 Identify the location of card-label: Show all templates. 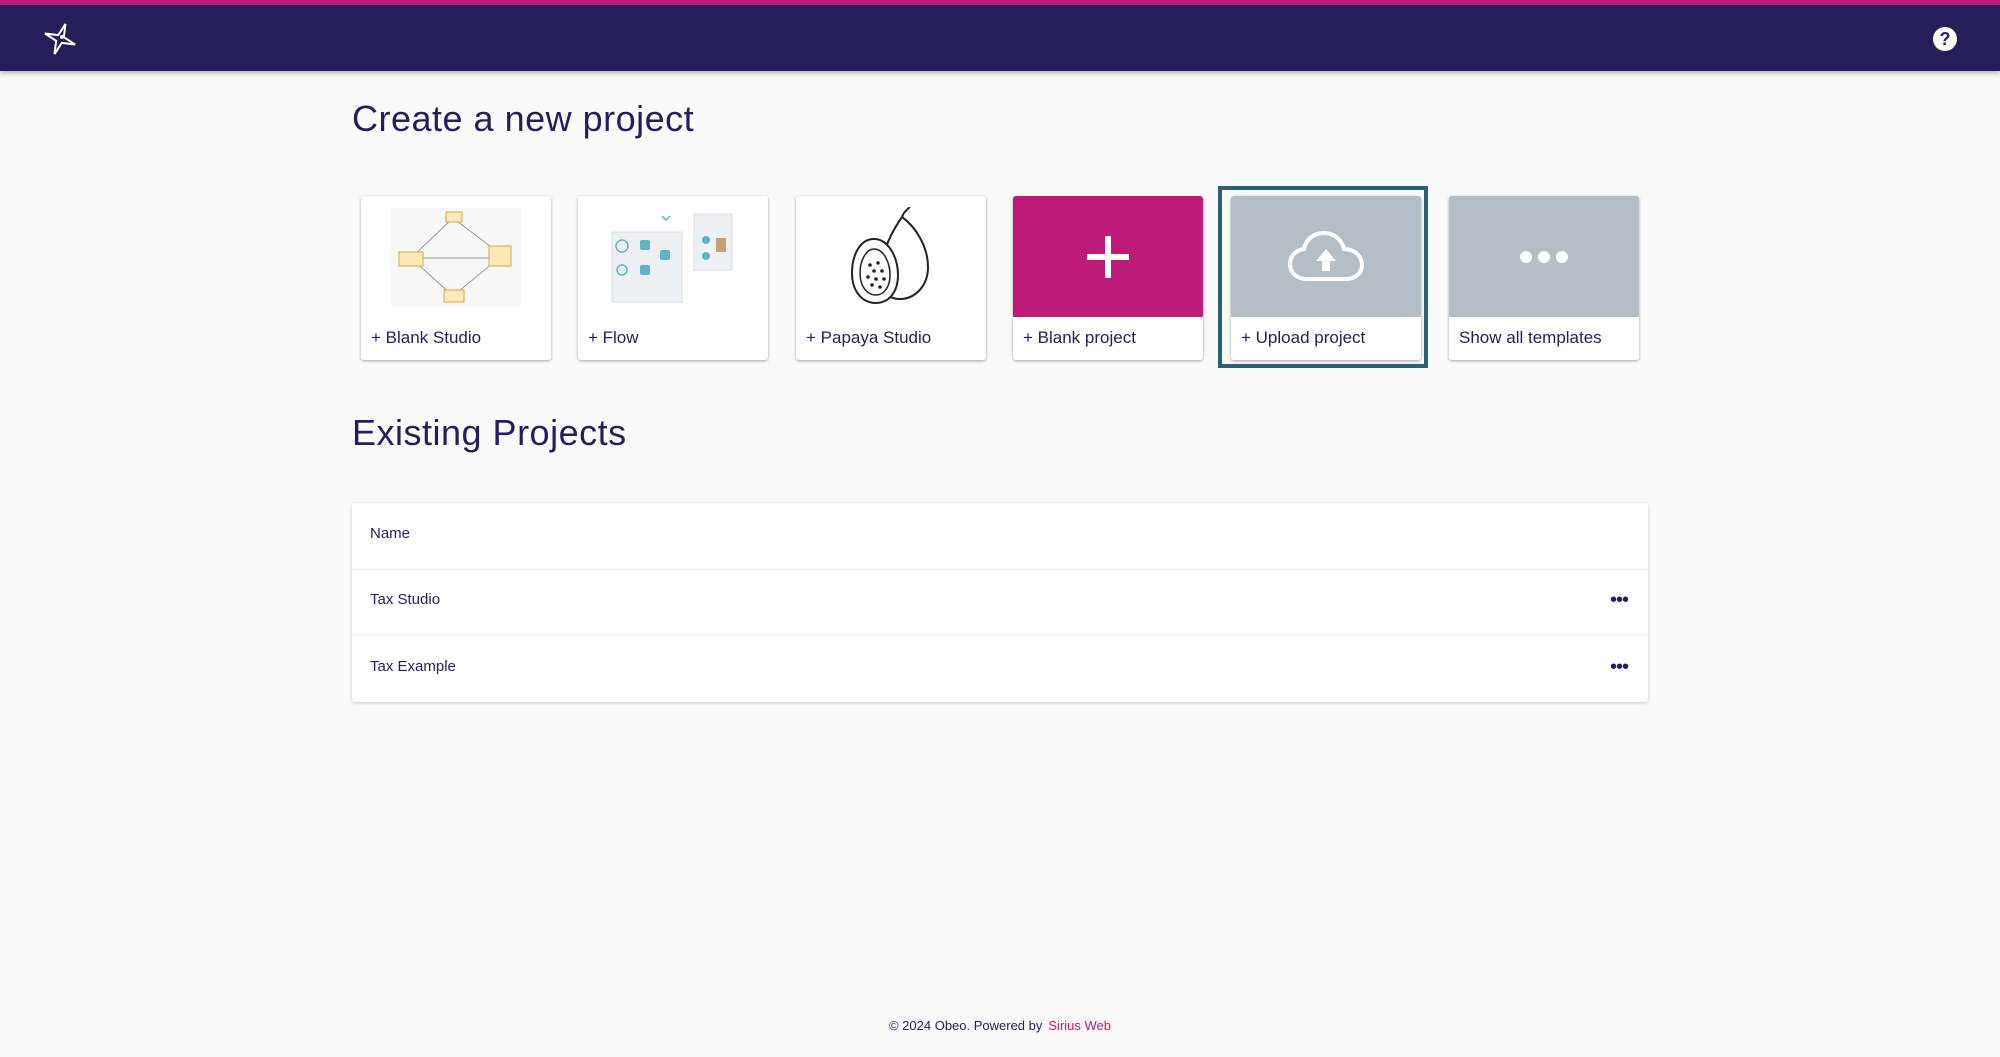
(1530, 337).